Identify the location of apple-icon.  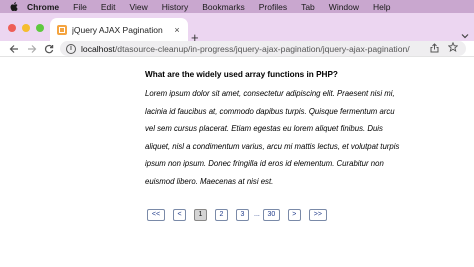
(13, 6).